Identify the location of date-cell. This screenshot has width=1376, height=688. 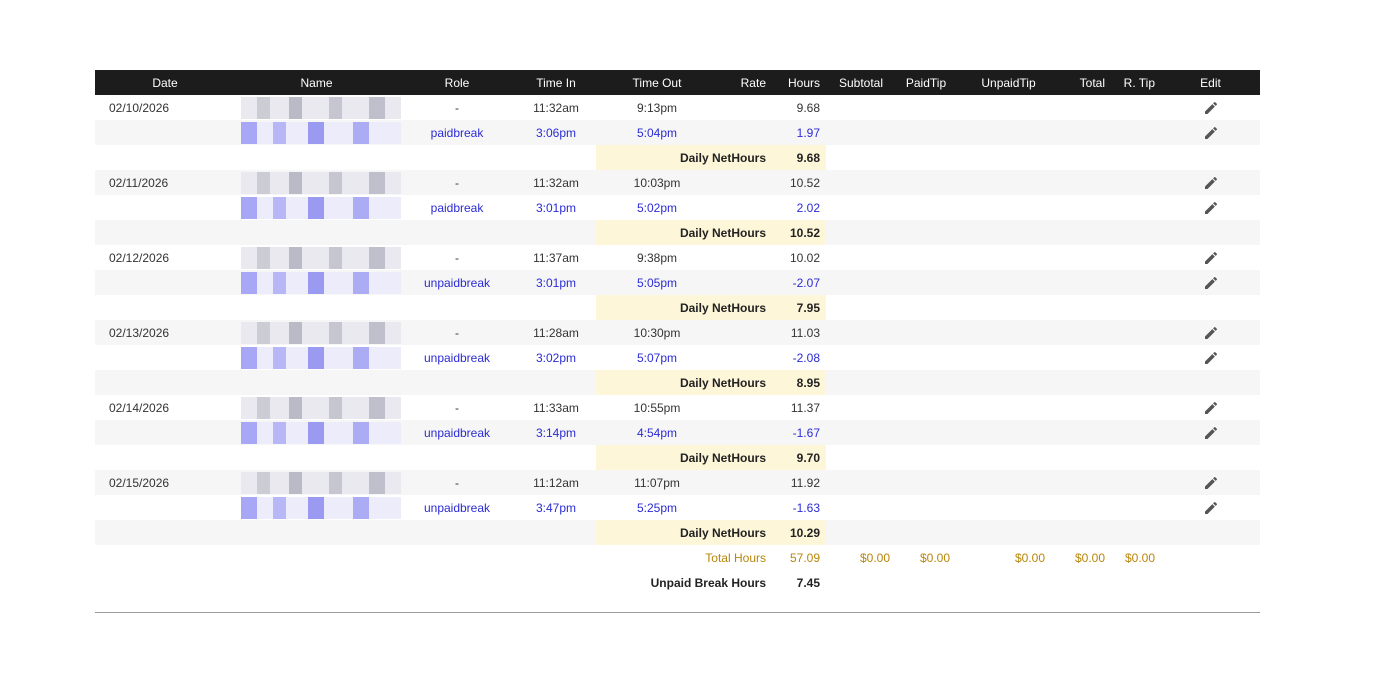
(165, 357).